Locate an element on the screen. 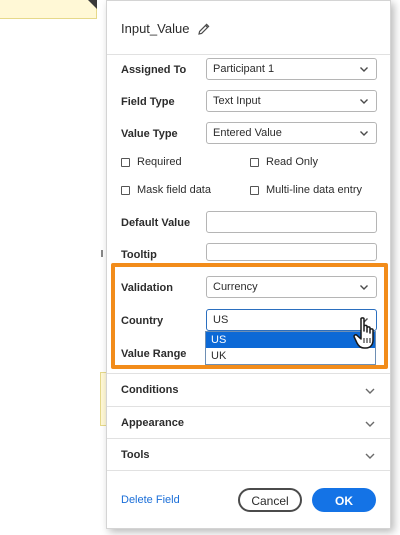 This screenshot has height=535, width=400. value-type-label: Value Type is located at coordinates (149, 134).